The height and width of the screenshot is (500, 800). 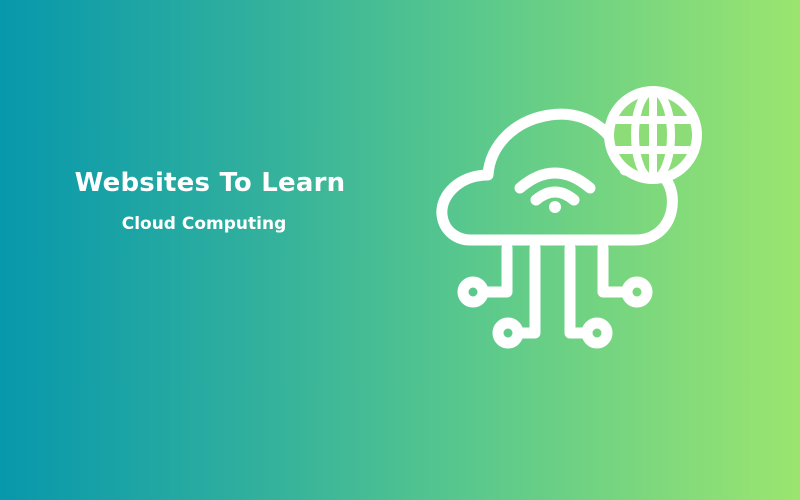 I want to click on wifi-outer-arc-icon, so click(x=555, y=180).